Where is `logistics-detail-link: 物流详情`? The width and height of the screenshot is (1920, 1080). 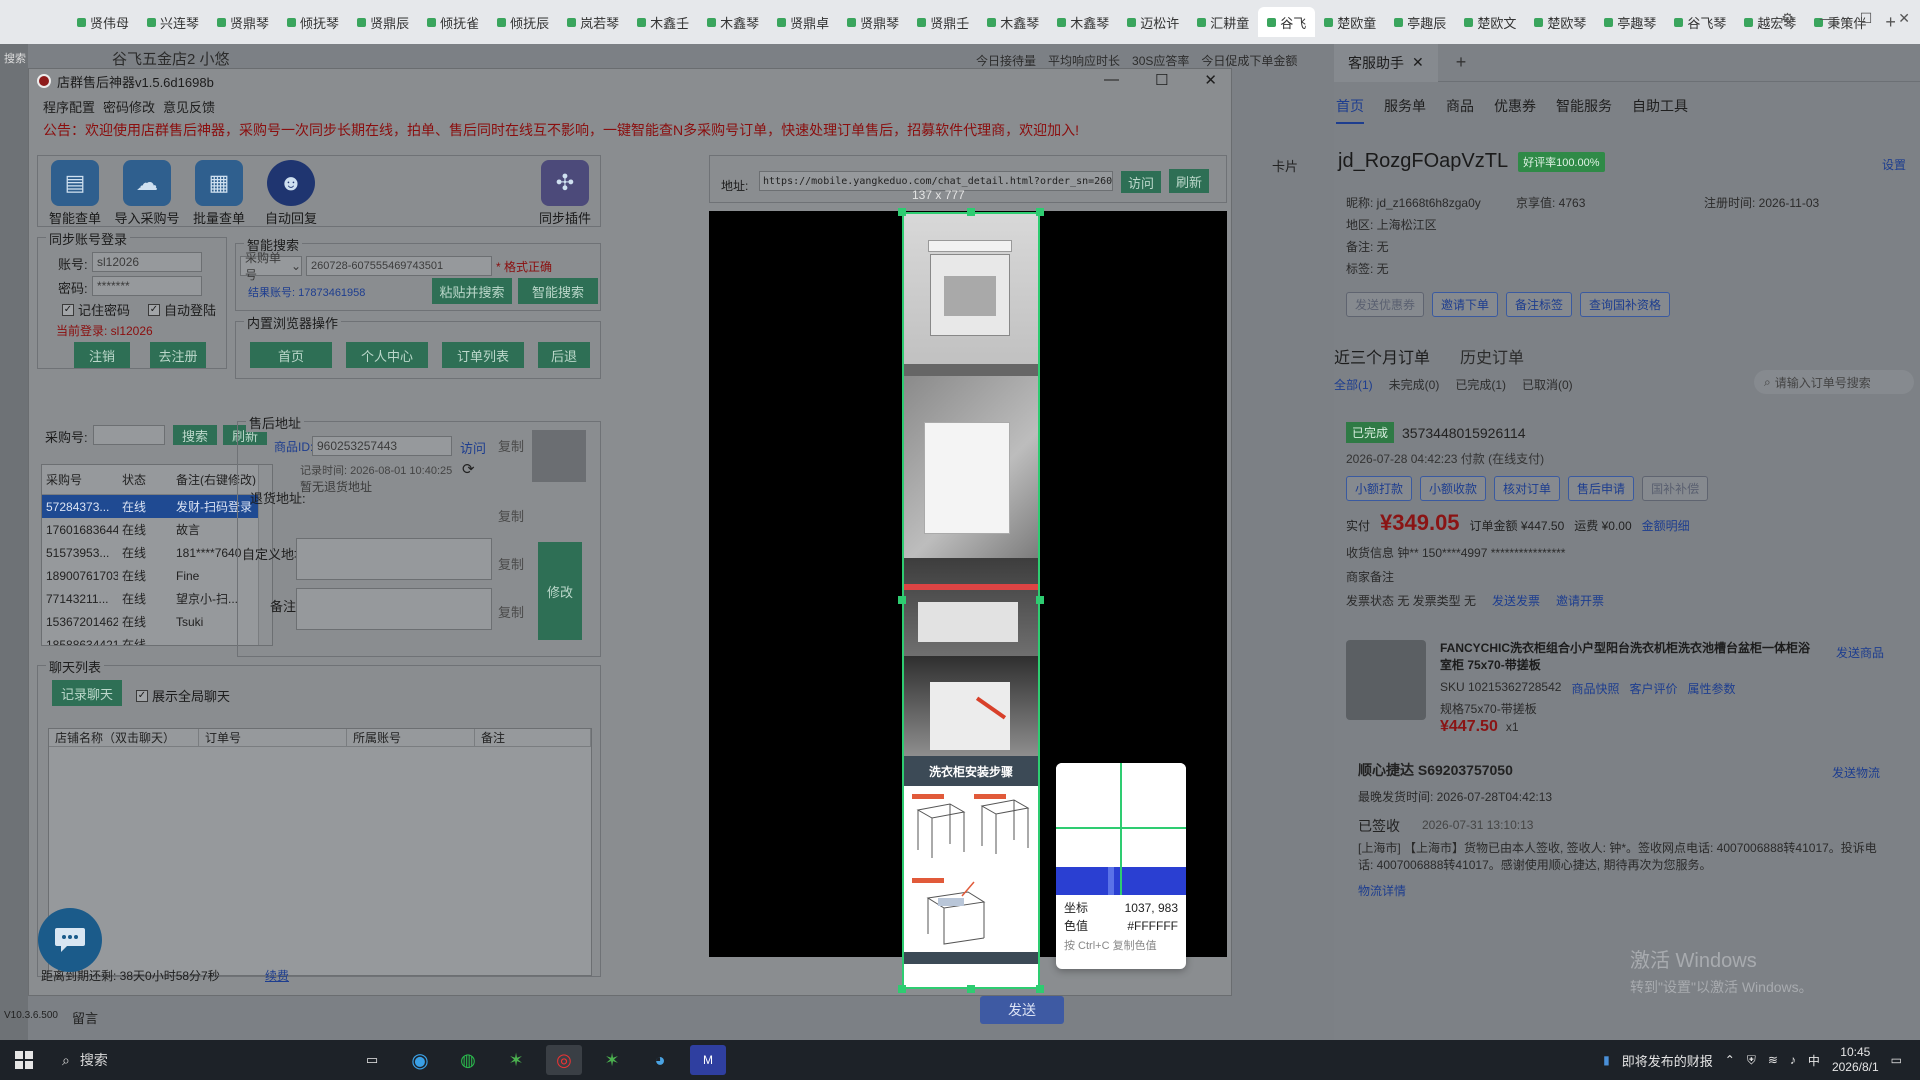
logistics-detail-link: 物流详情 is located at coordinates (1382, 890).